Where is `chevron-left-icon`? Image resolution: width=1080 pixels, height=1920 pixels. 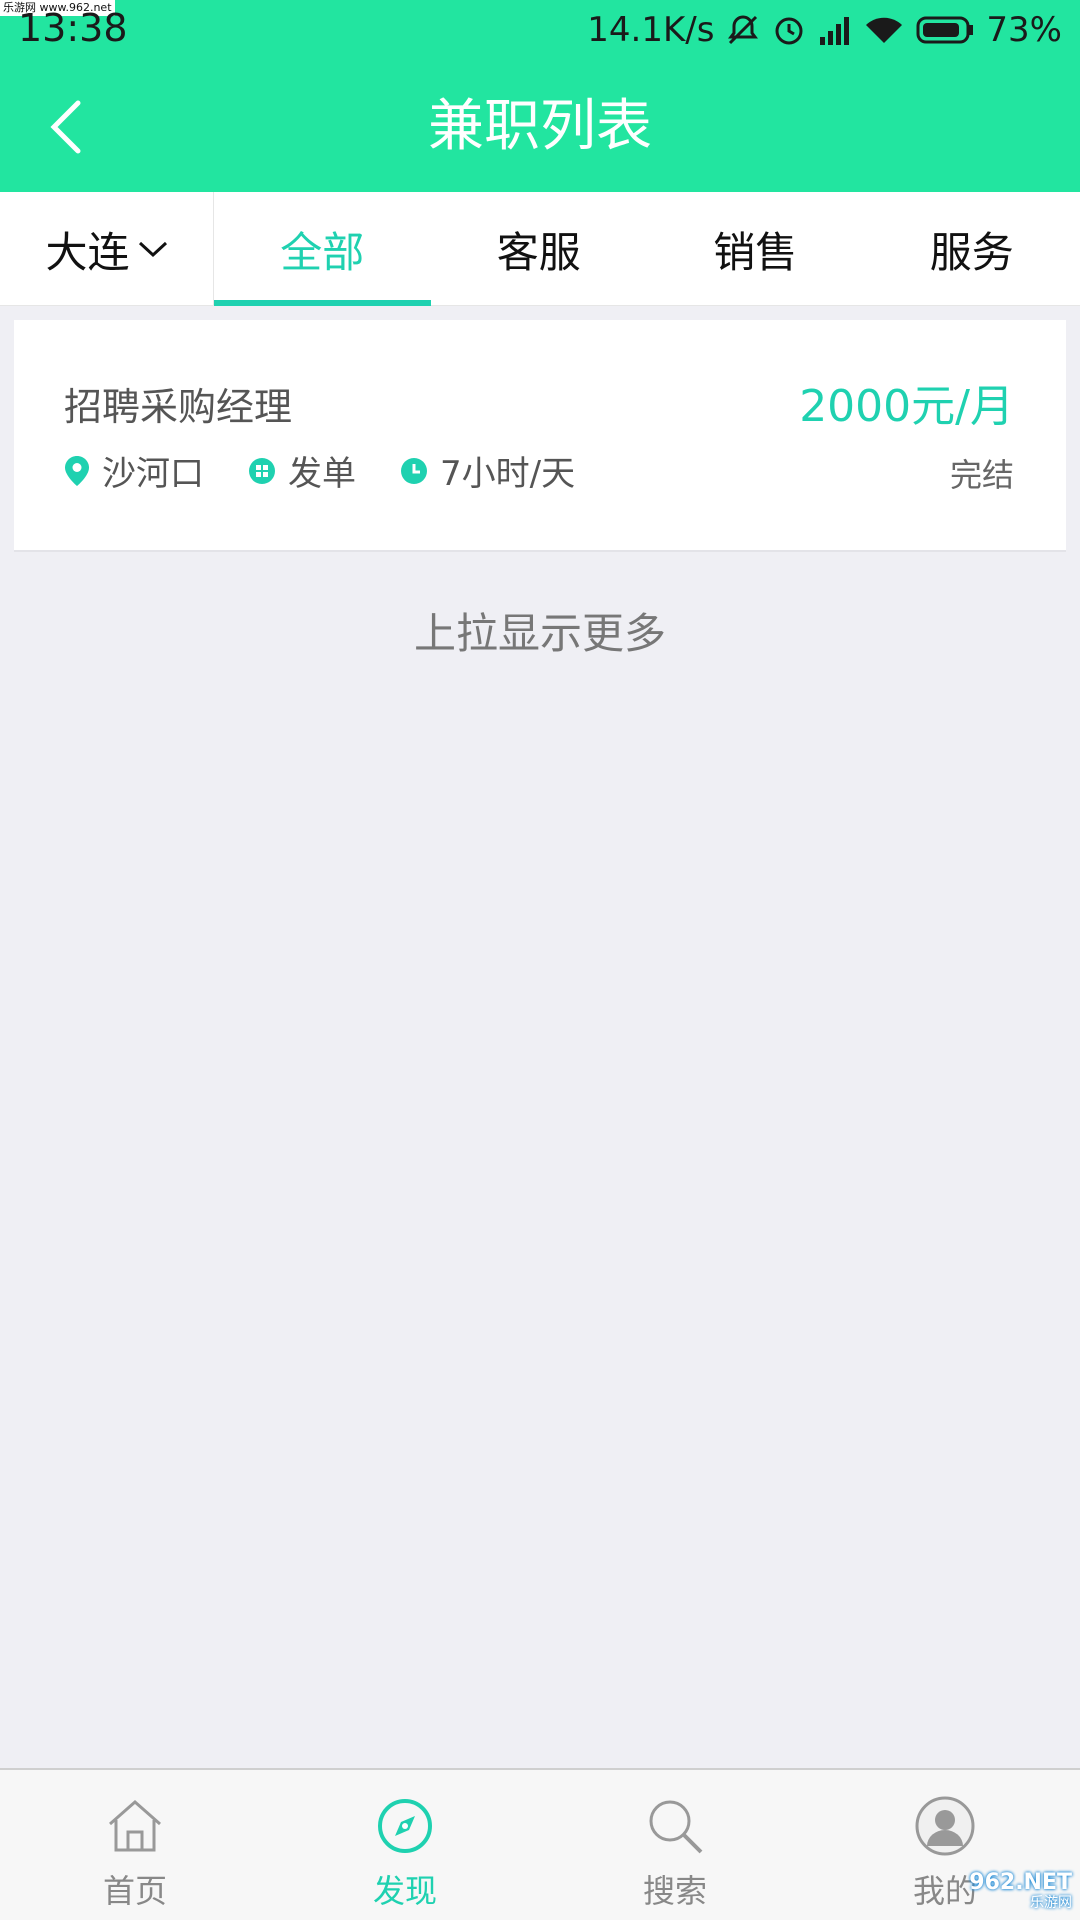 chevron-left-icon is located at coordinates (65, 127).